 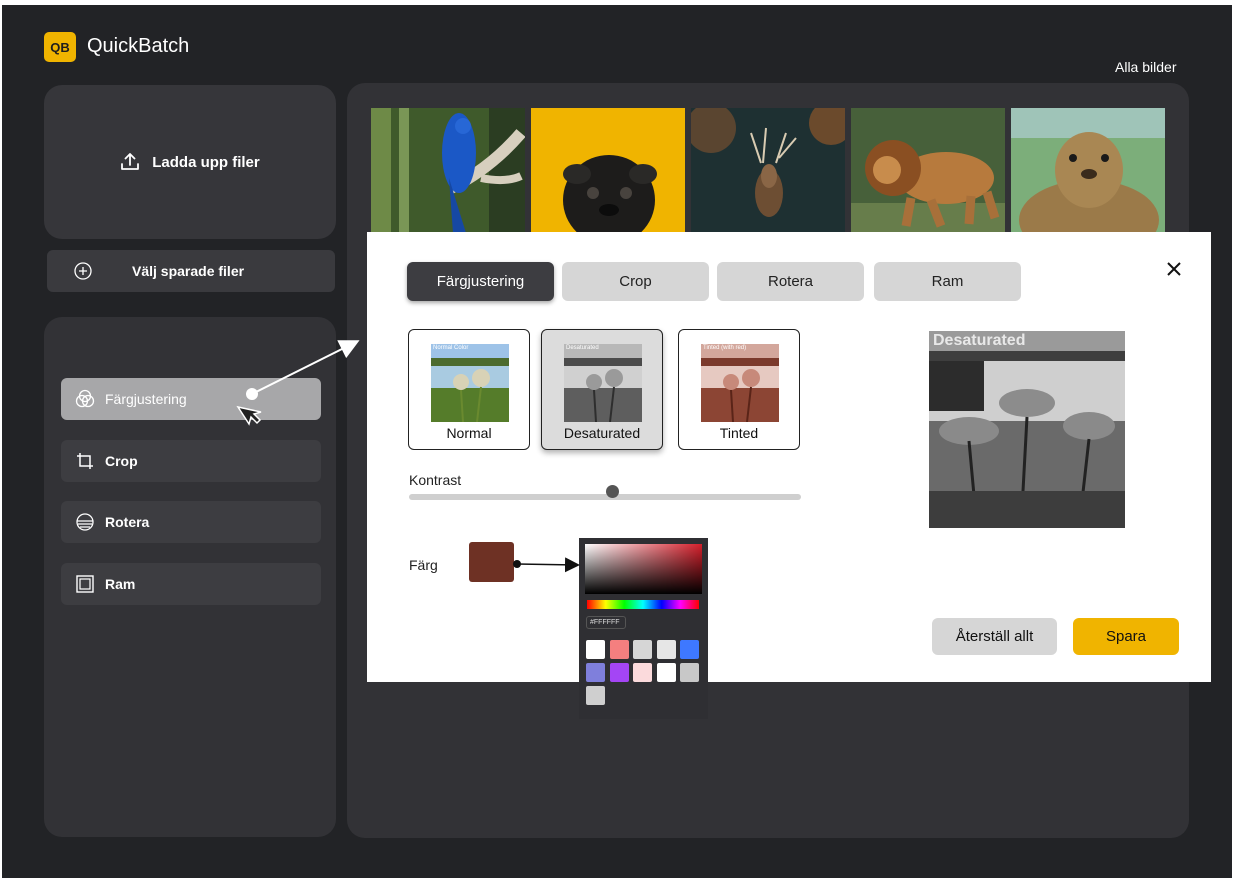 What do you see at coordinates (408, 456) in the screenshot?
I see `annotation-overlay` at bounding box center [408, 456].